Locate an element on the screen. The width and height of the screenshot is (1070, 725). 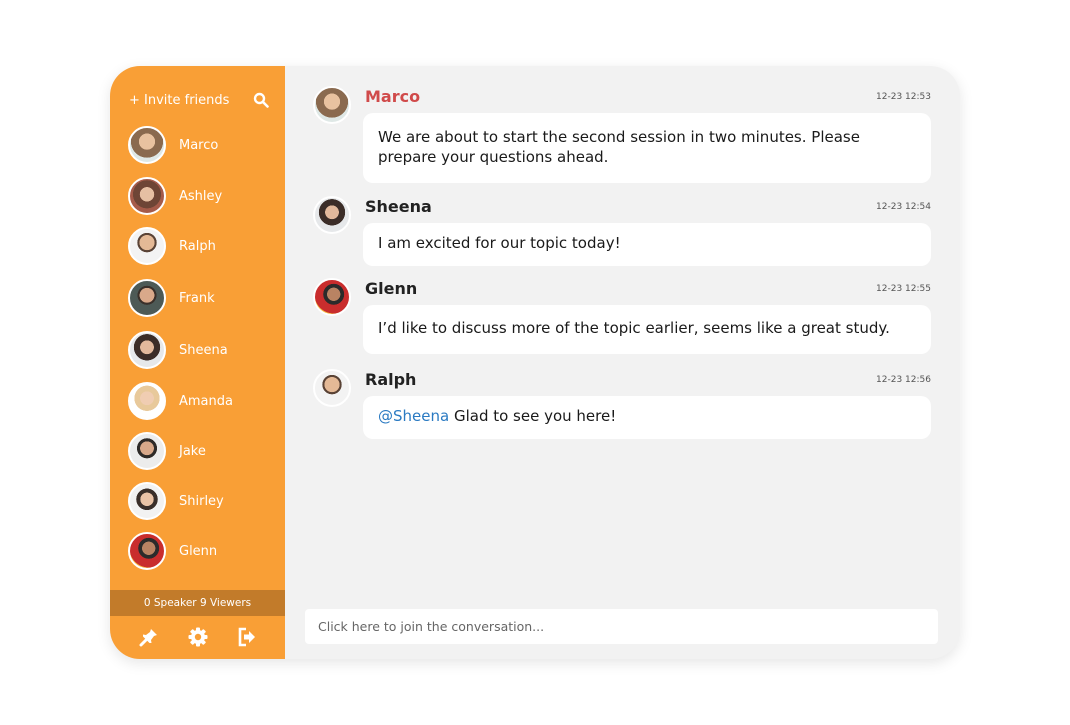
participant-name: Frank is located at coordinates (197, 298).